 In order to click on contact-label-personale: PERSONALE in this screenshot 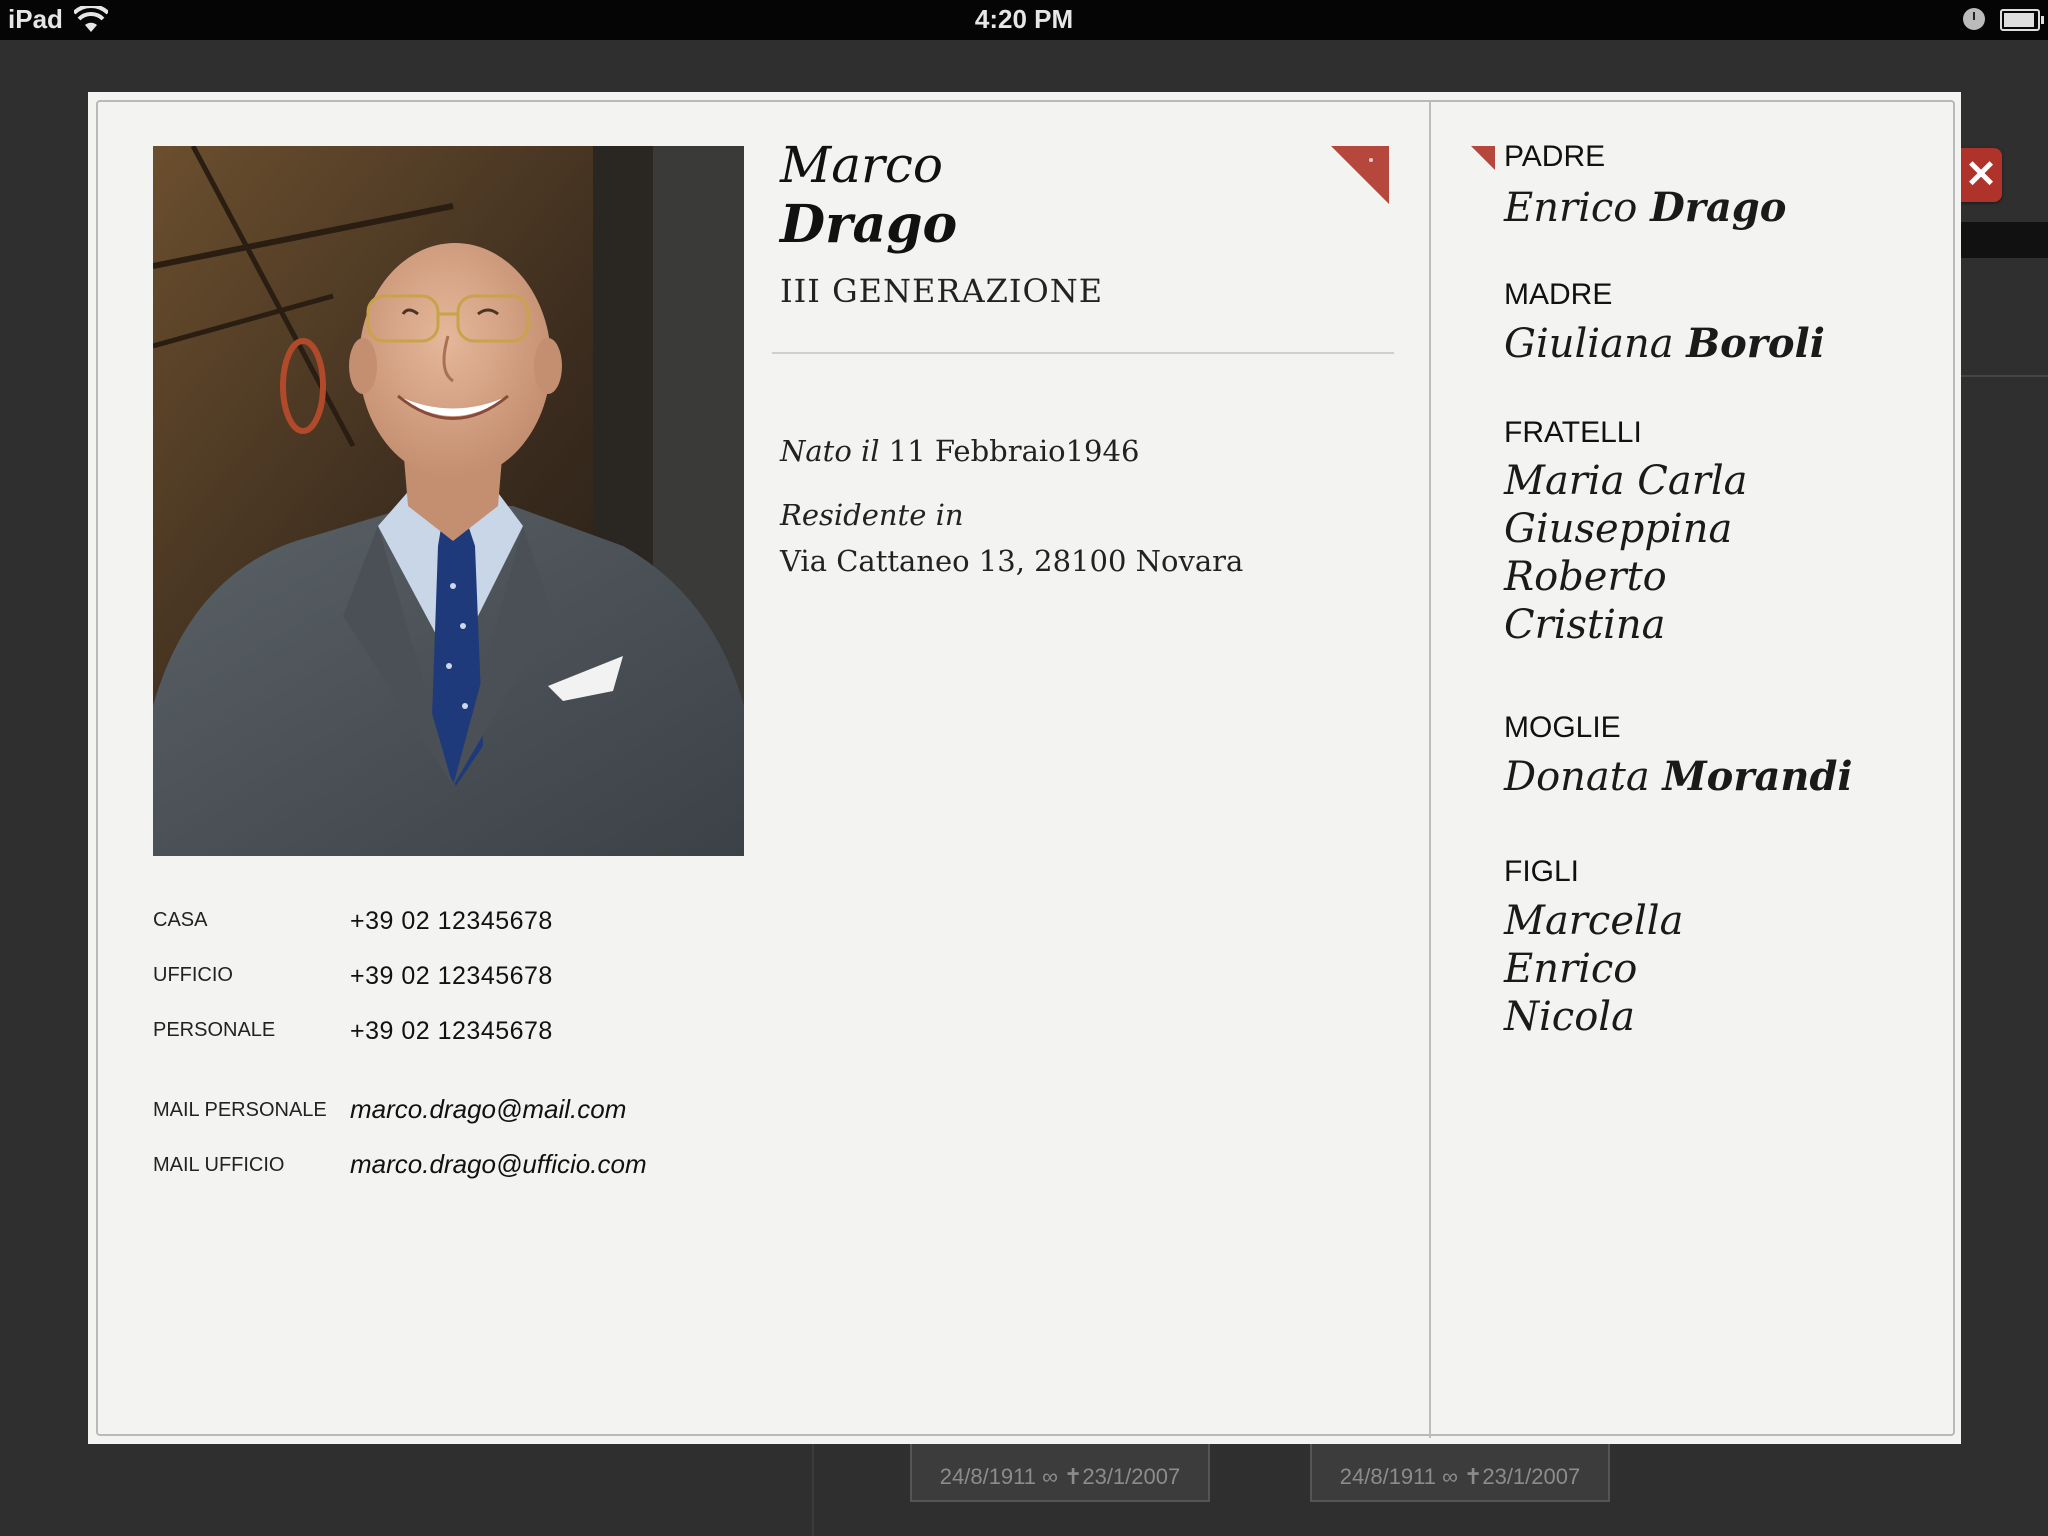, I will do `click(214, 1030)`.